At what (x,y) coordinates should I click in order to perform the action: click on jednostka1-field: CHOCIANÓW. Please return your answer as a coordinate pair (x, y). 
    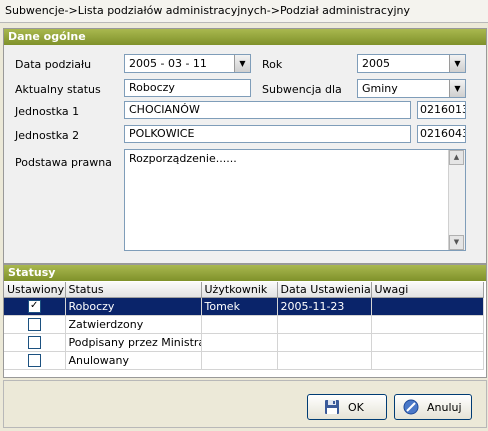
    Looking at the image, I should click on (267, 110).